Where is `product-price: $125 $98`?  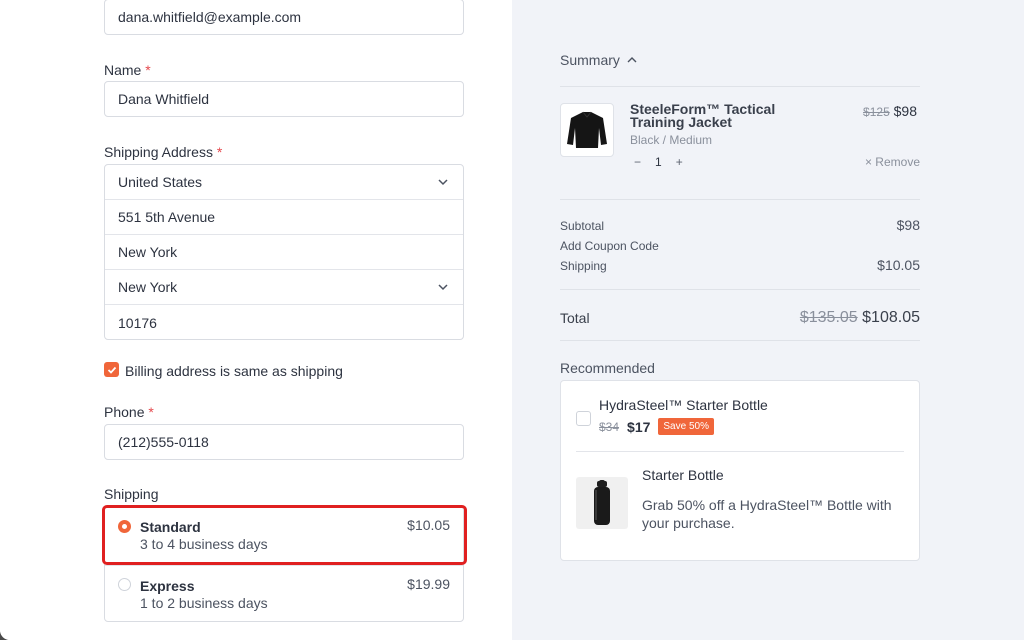 product-price: $125 $98 is located at coordinates (890, 111).